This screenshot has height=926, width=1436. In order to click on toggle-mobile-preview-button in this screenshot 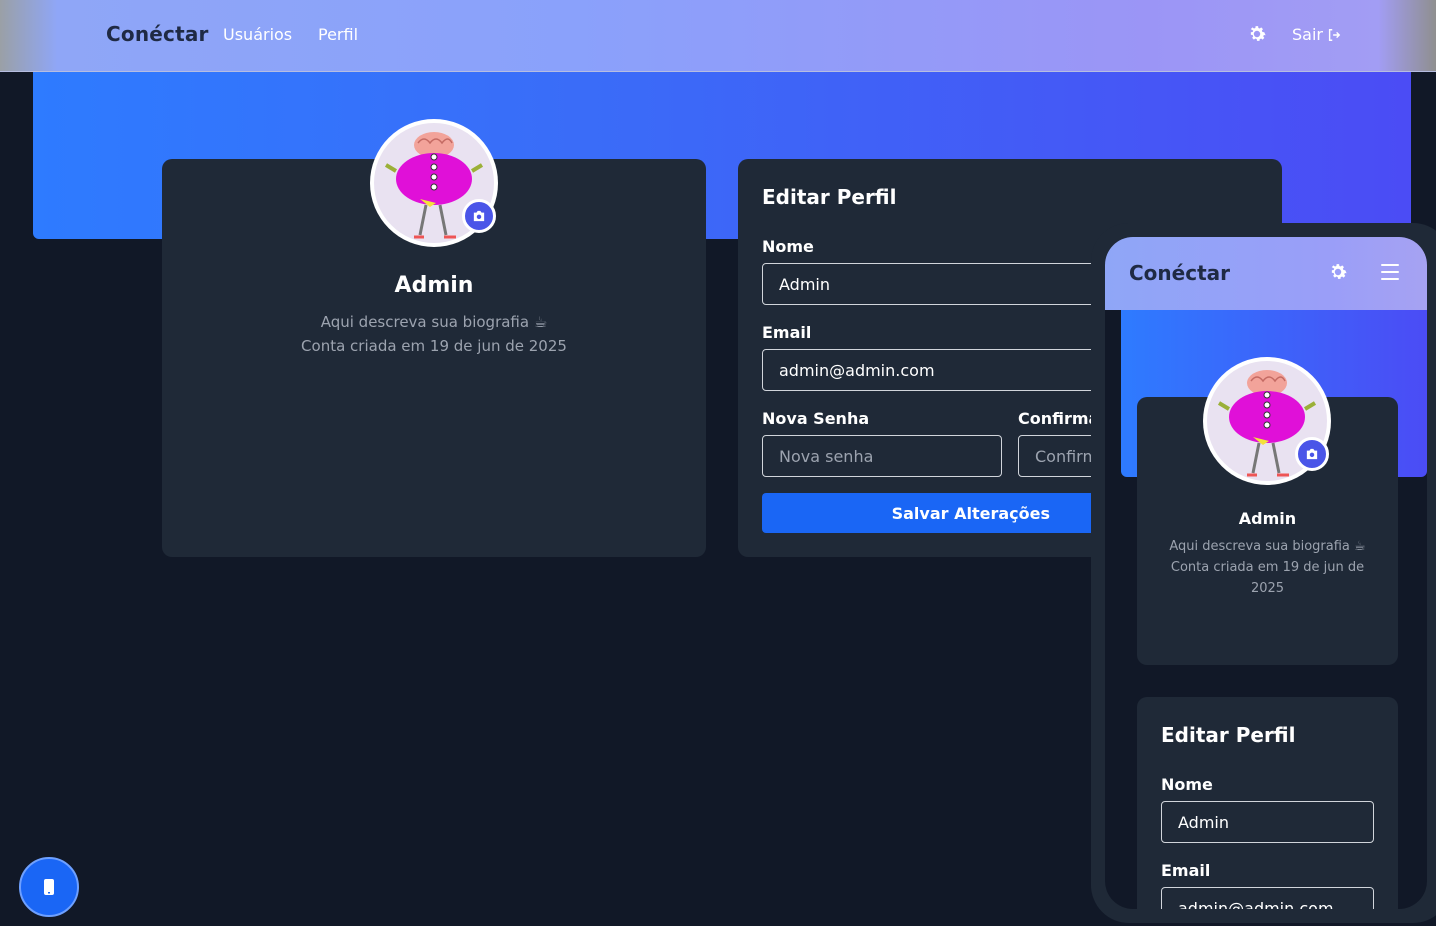, I will do `click(49, 887)`.